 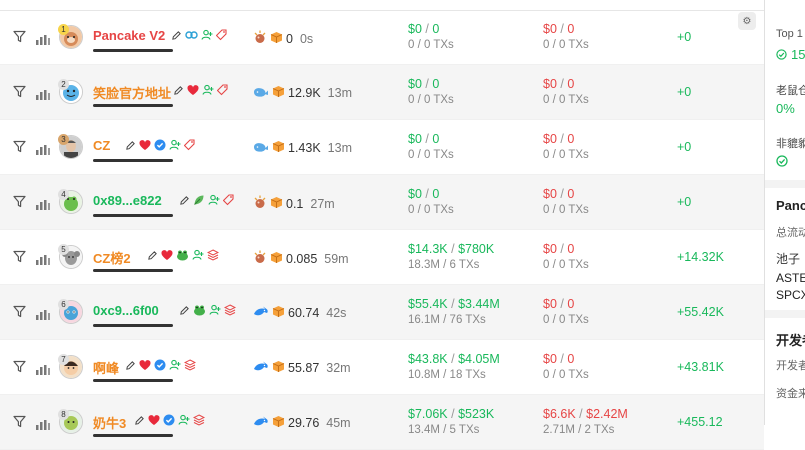 I want to click on settings-icon-button: ⚙, so click(x=747, y=21).